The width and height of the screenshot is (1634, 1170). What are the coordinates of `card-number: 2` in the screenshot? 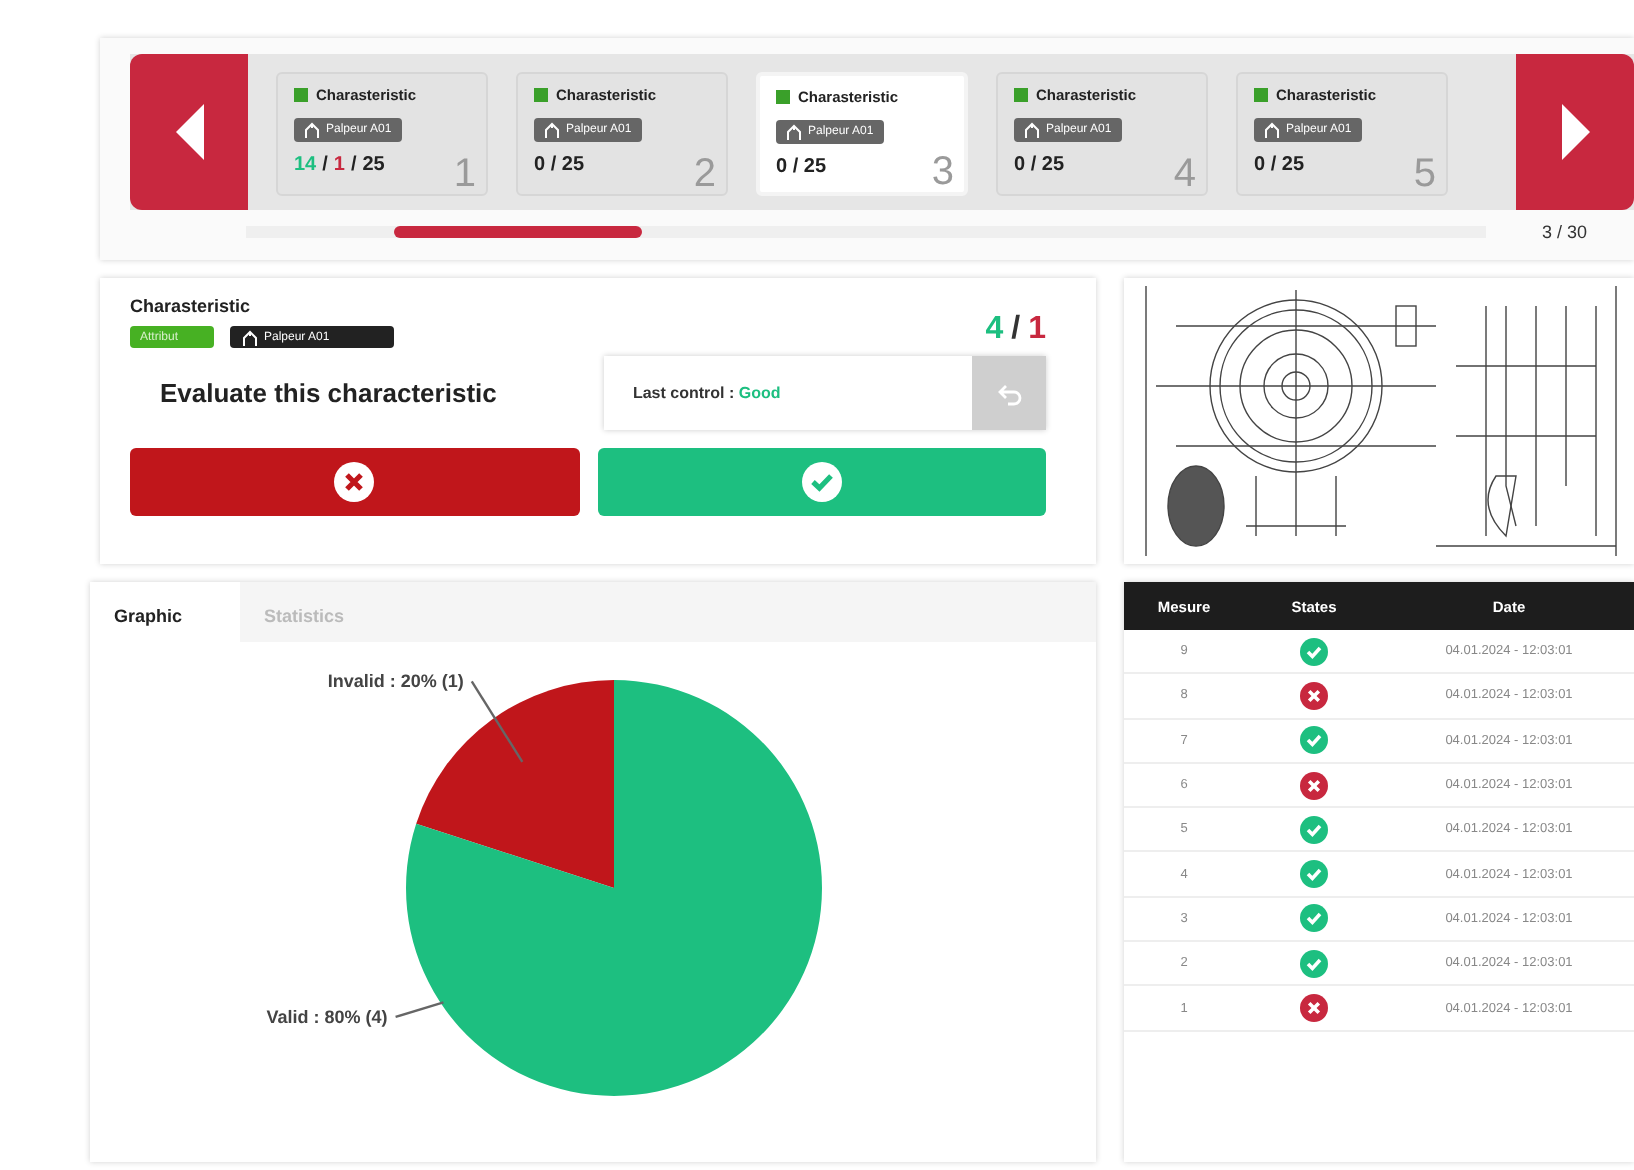 It's located at (704, 175).